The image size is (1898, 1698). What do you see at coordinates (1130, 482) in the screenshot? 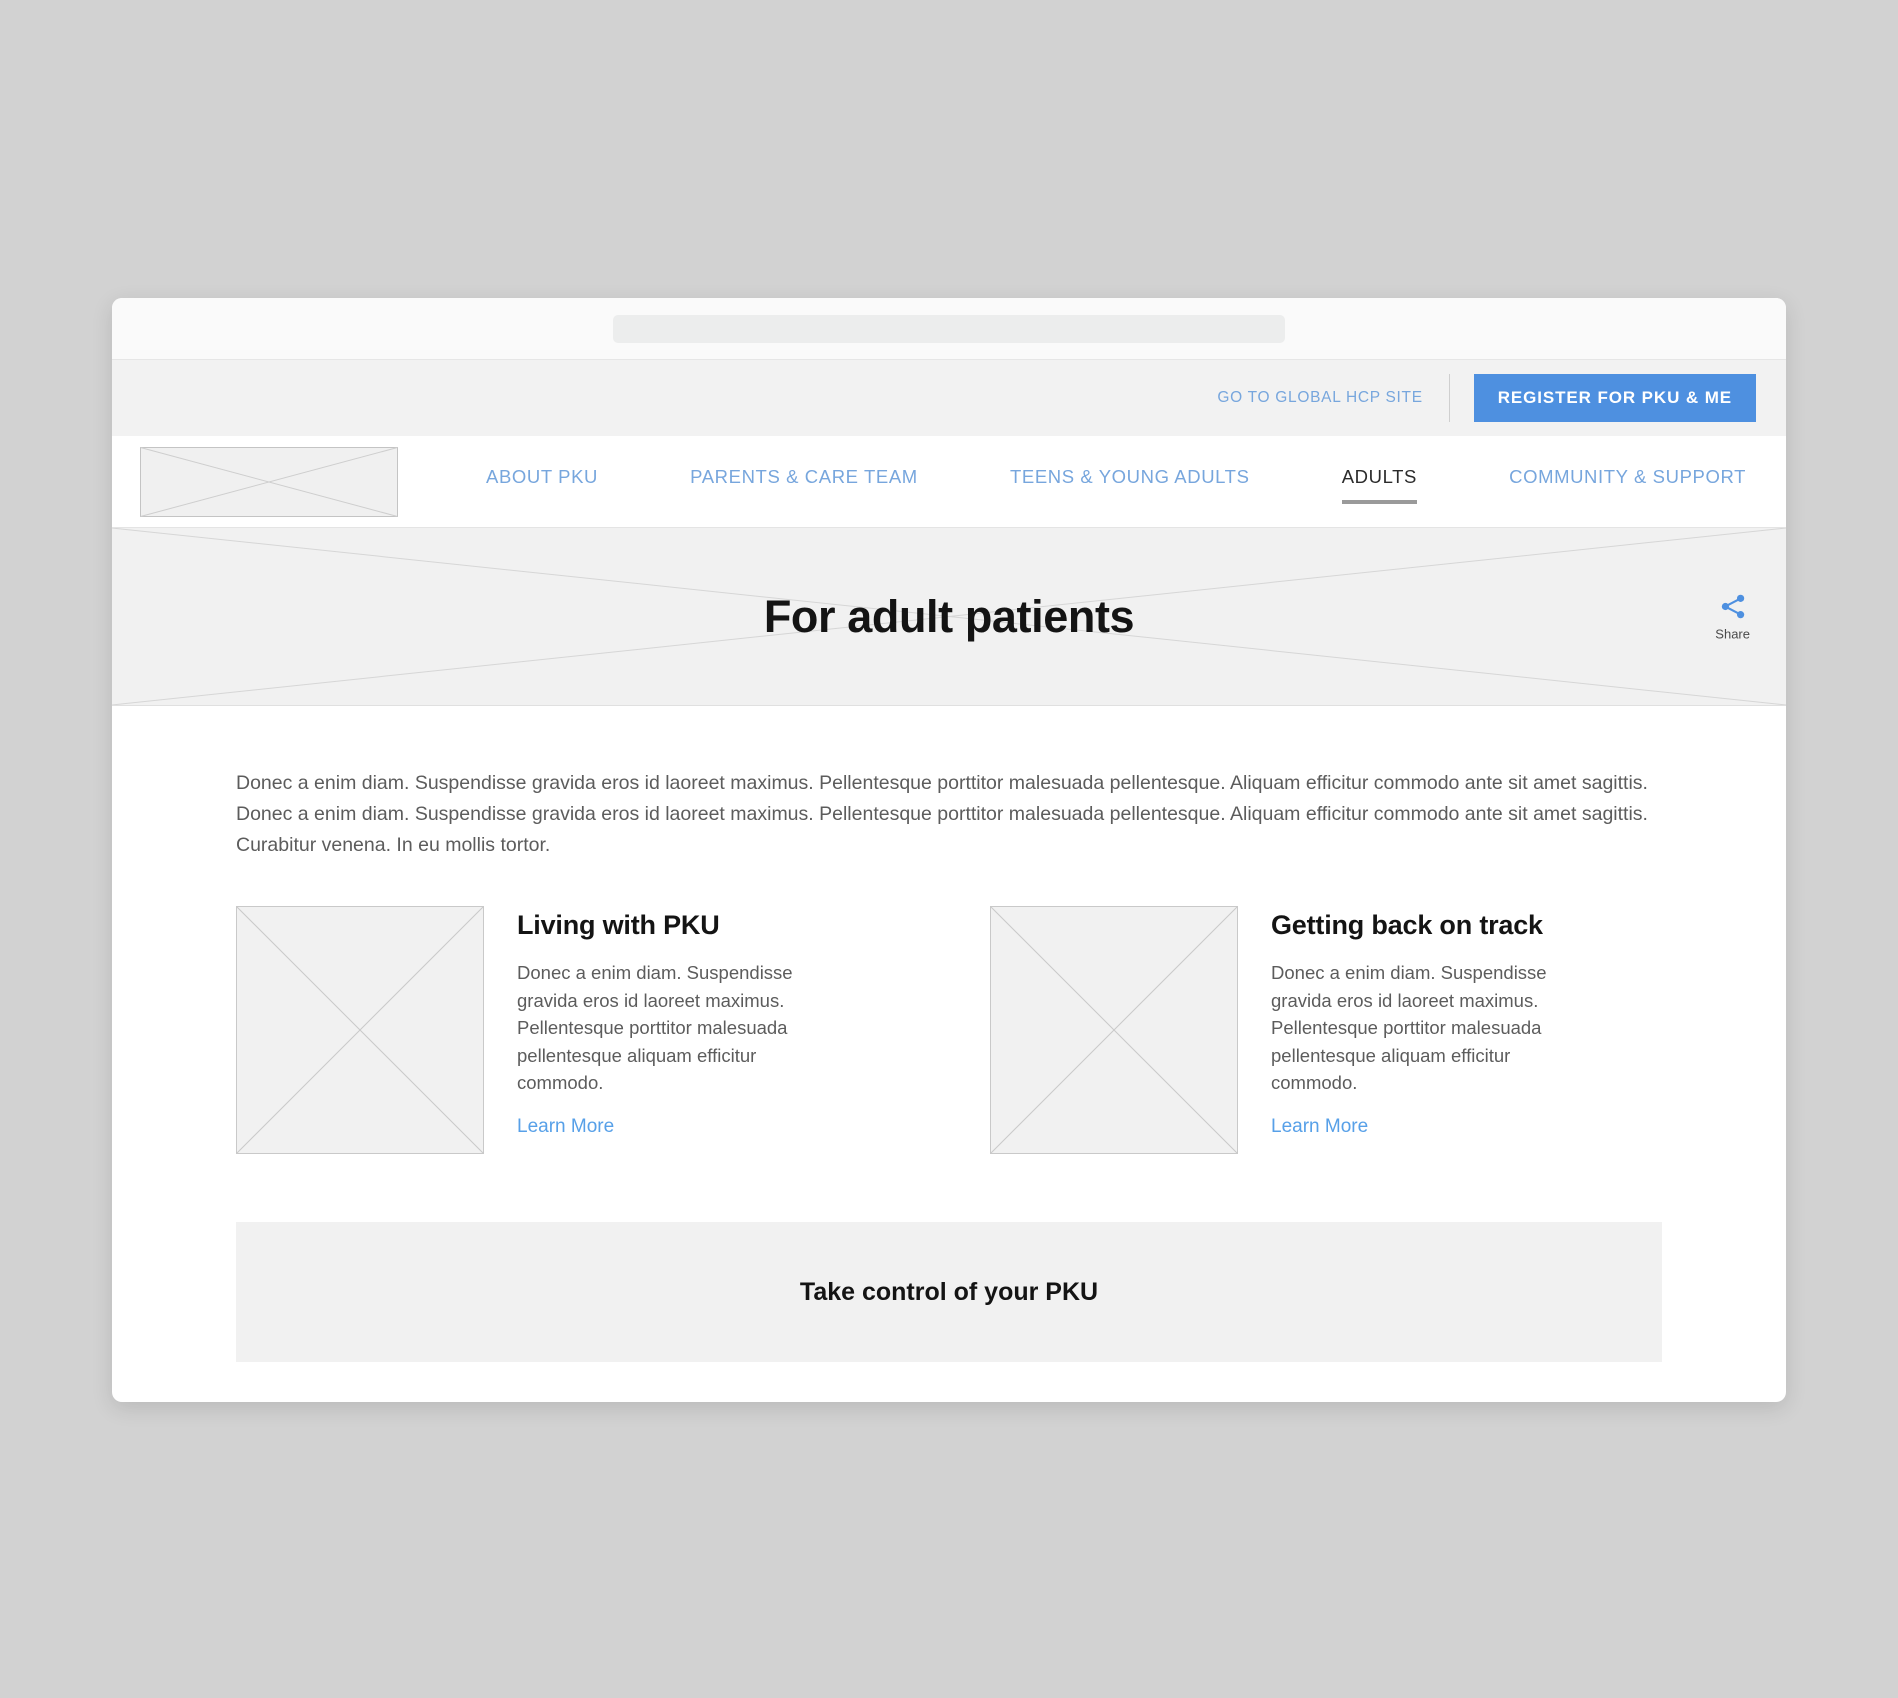
I see `nav-item-teens-young-adults: TEENS & YOUNG ADULTS` at bounding box center [1130, 482].